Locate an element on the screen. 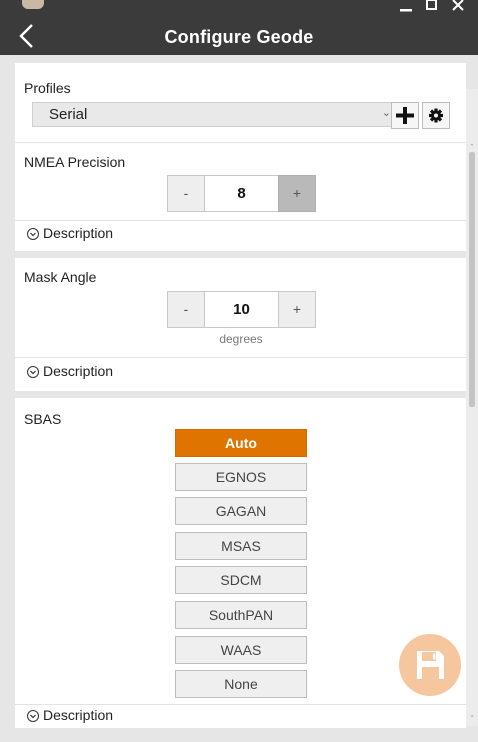 Image resolution: width=478 pixels, height=742 pixels. profile-select: Serial ⌄ is located at coordinates (215, 114).